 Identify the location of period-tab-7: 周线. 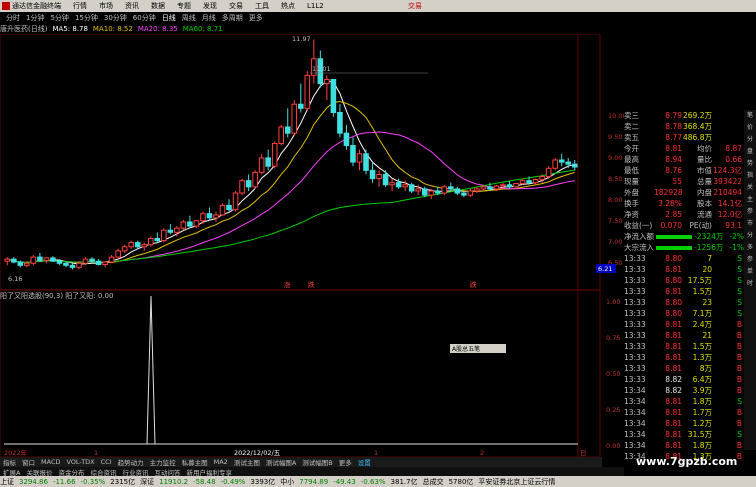
(189, 18).